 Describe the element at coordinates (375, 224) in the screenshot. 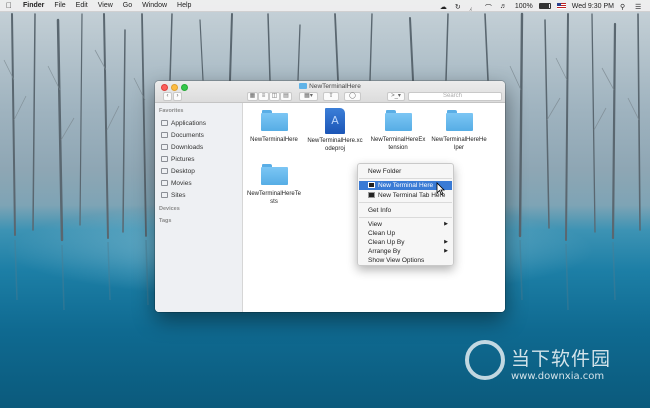

I see `menu-item-label: View` at that location.